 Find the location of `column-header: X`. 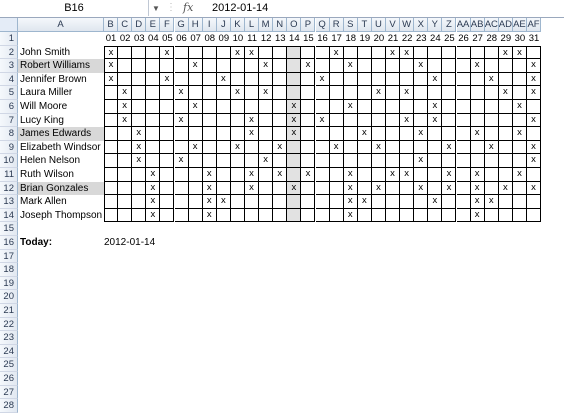

column-header: X is located at coordinates (421, 25).